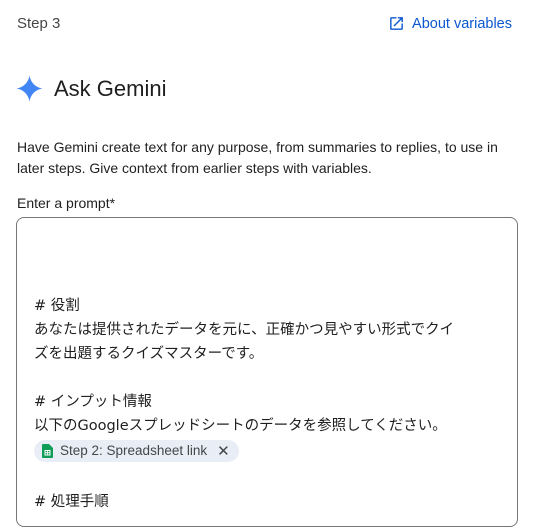  What do you see at coordinates (149, 354) in the screenshot?
I see `role-line-2: ズを出題するクイズマスターです。` at bounding box center [149, 354].